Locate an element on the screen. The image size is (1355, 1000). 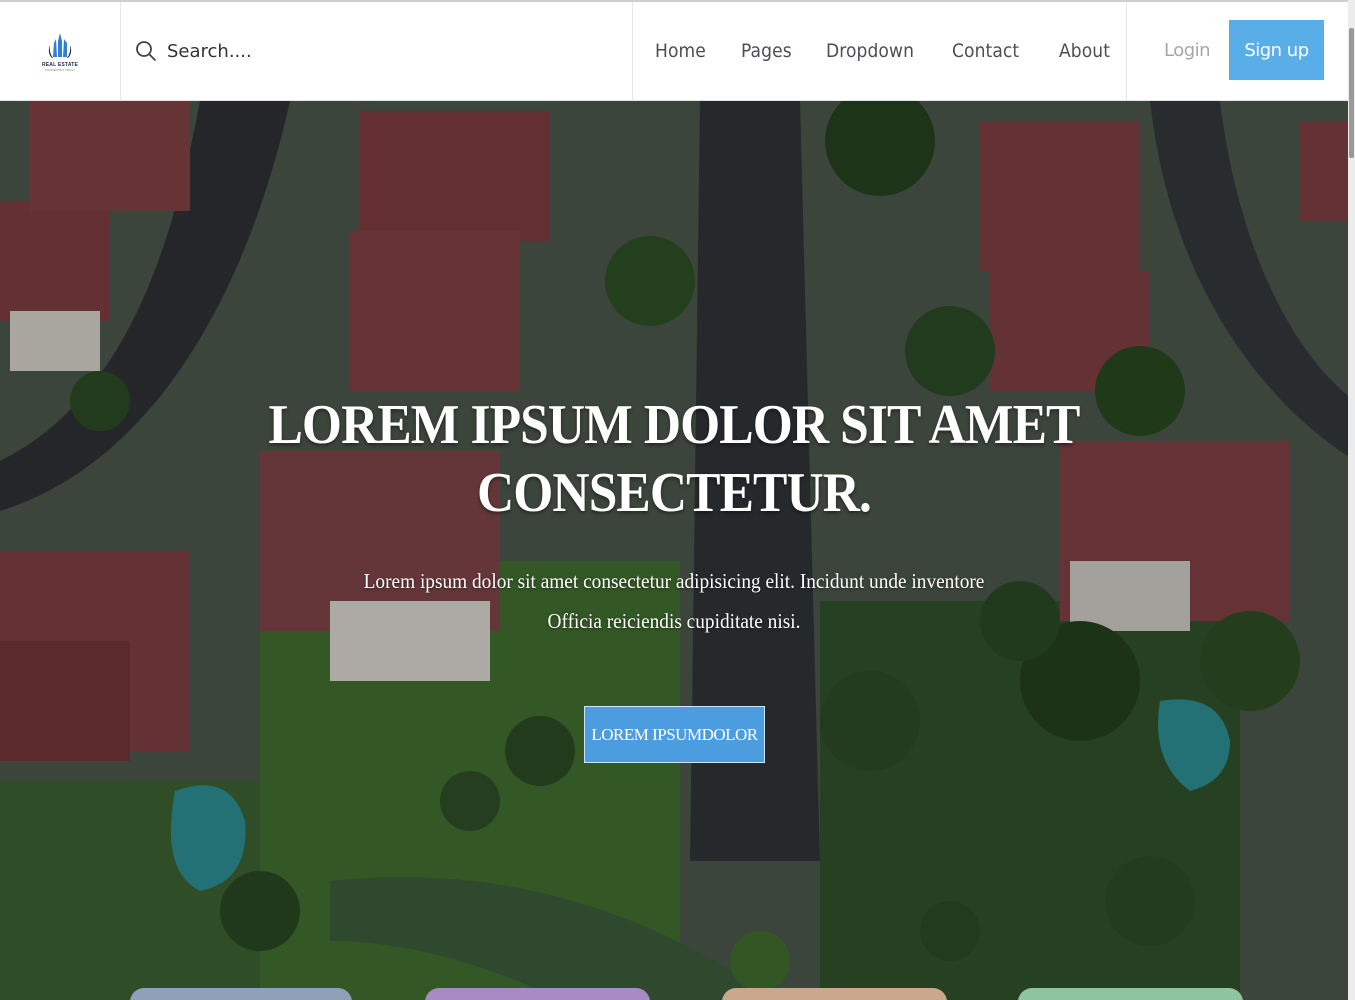
nav-dropdown: Dropdown is located at coordinates (870, 51).